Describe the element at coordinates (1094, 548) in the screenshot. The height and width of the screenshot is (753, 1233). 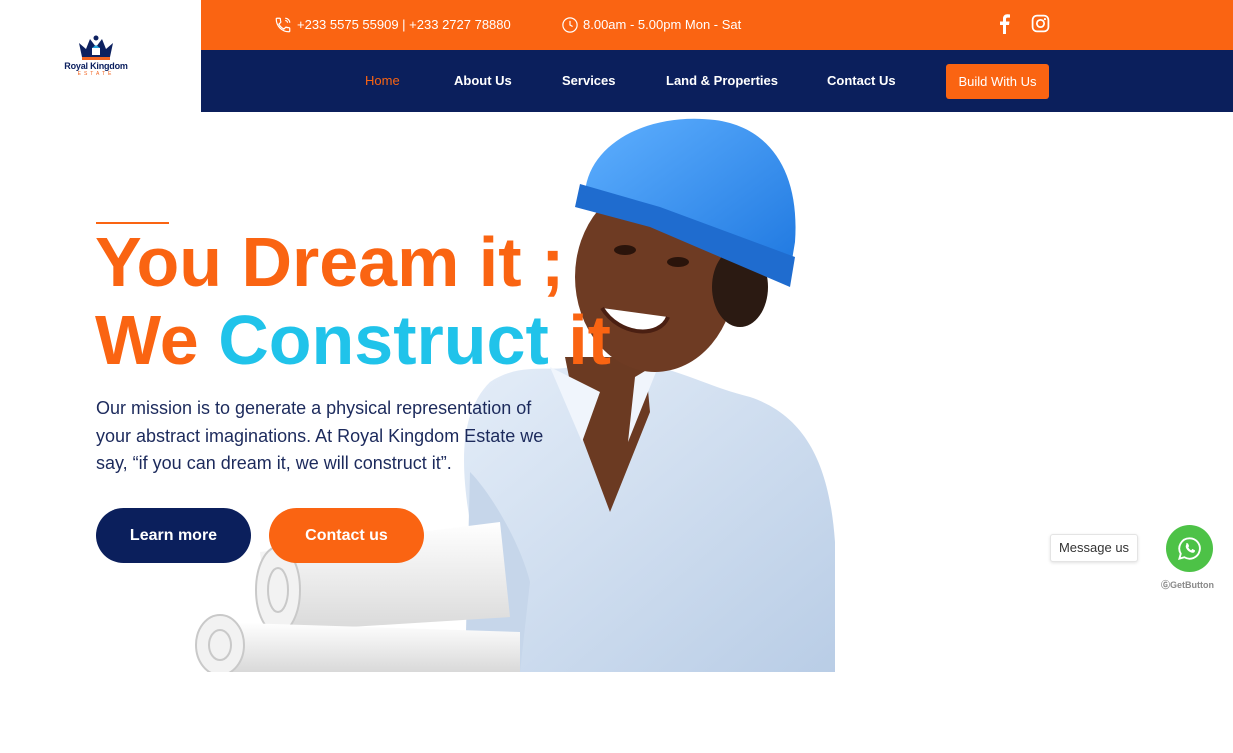
I see `message-us-label: Message us` at that location.